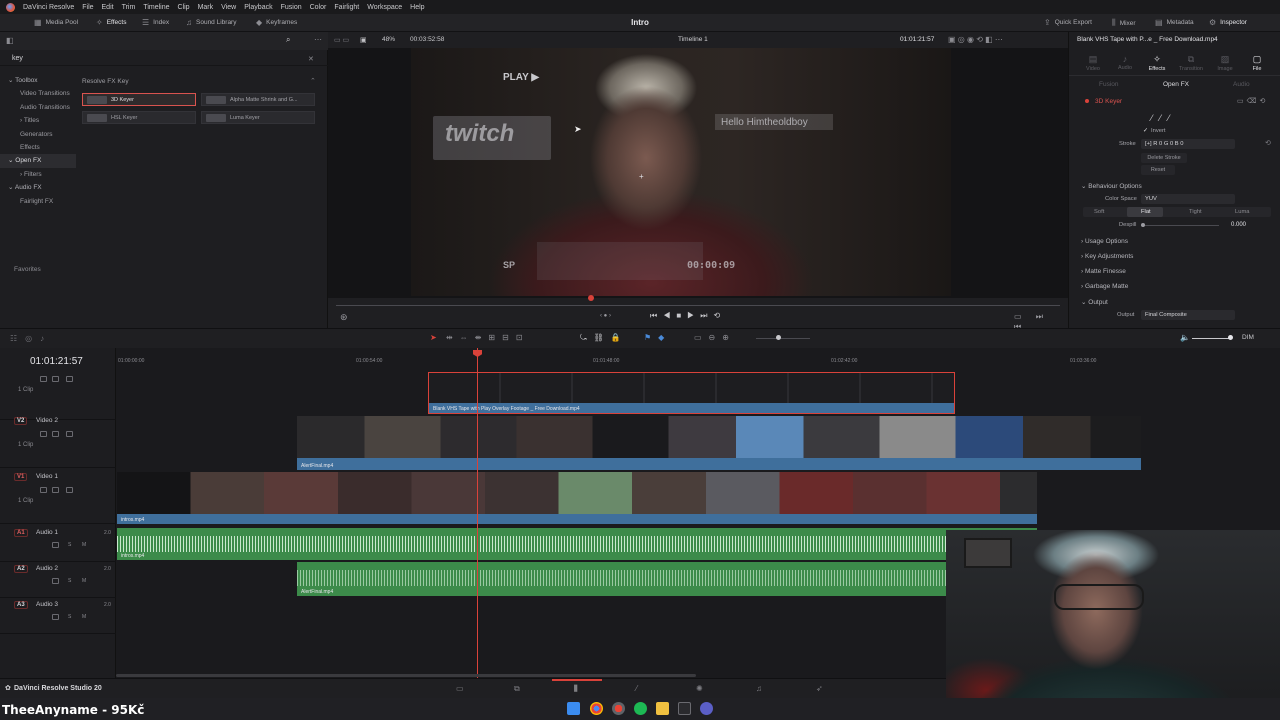 The height and width of the screenshot is (720, 1280). Describe the element at coordinates (38, 93) in the screenshot. I see `tree-item-video-transitions: Video Transitions` at that location.